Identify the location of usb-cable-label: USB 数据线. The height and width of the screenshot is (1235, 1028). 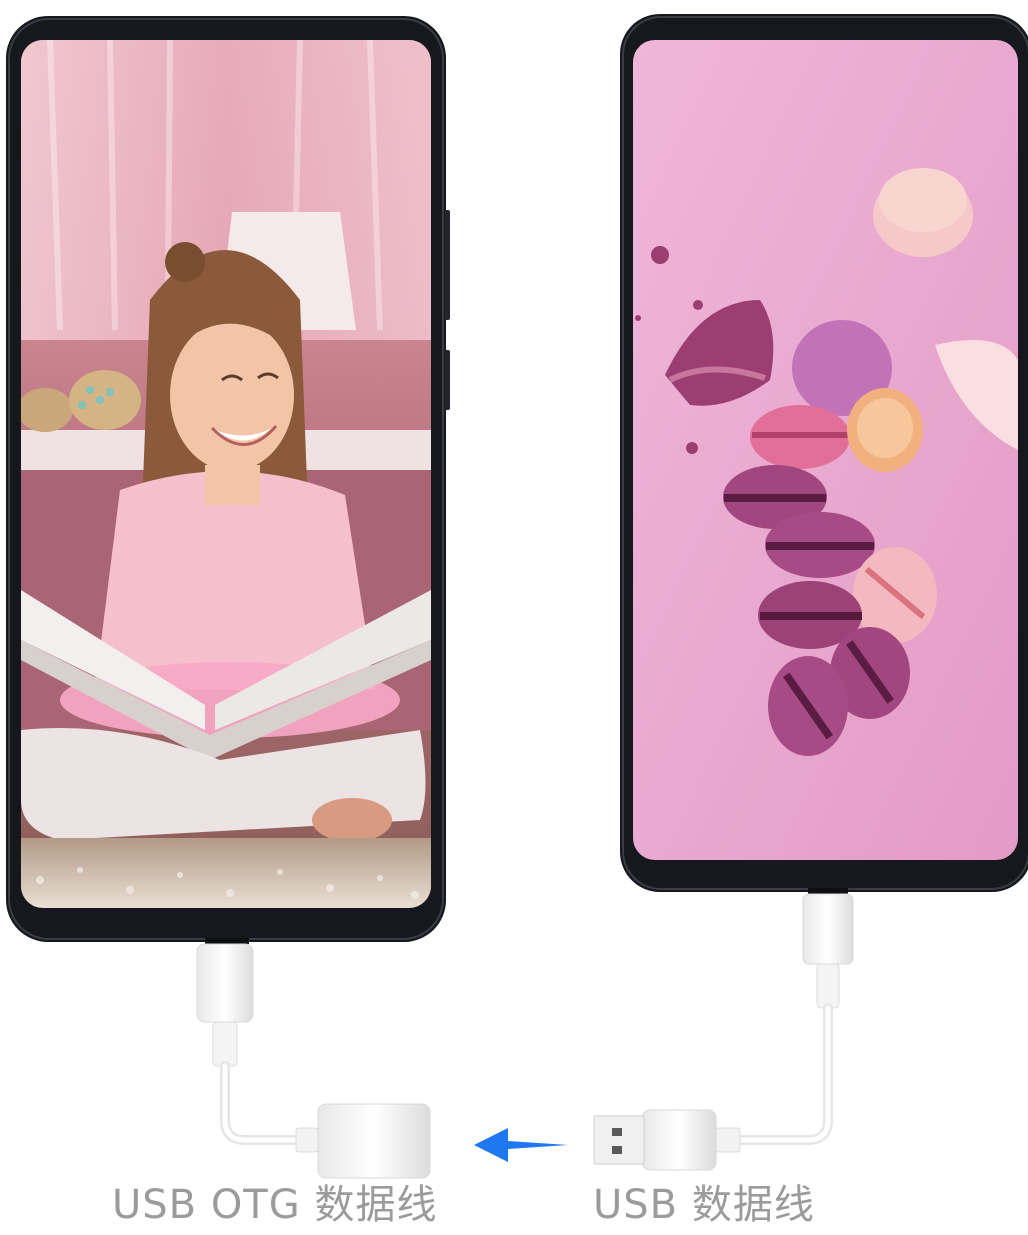
(704, 1205).